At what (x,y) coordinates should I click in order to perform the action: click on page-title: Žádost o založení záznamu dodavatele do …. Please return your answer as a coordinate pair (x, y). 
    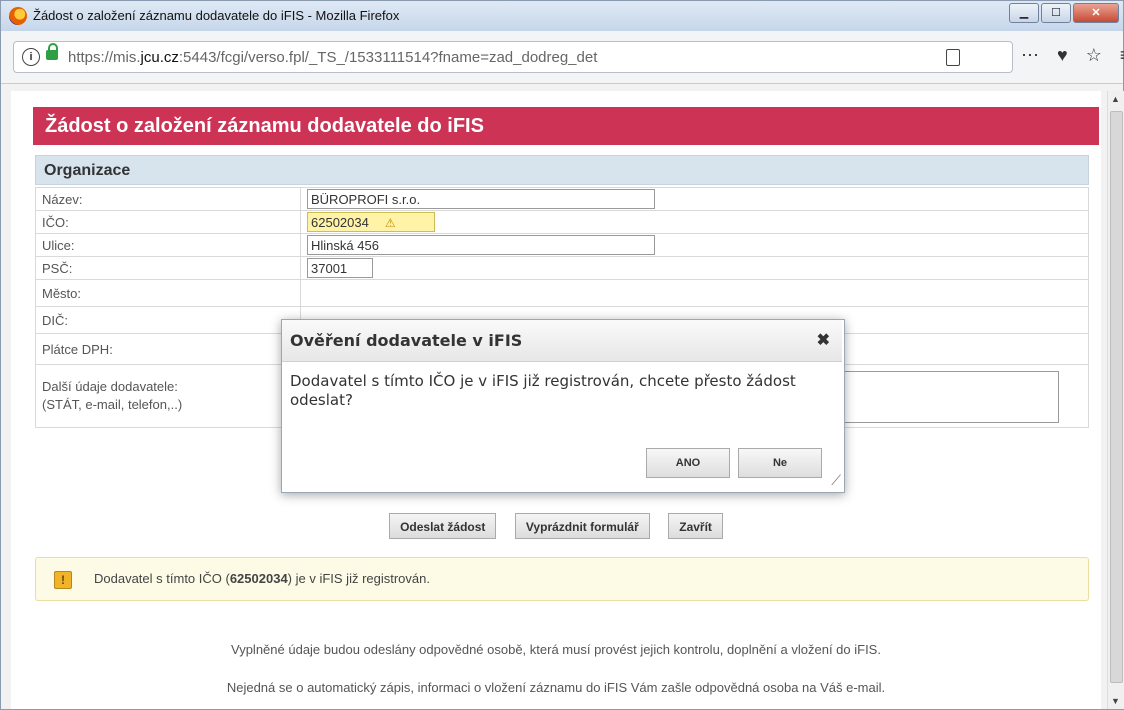
    Looking at the image, I should click on (566, 126).